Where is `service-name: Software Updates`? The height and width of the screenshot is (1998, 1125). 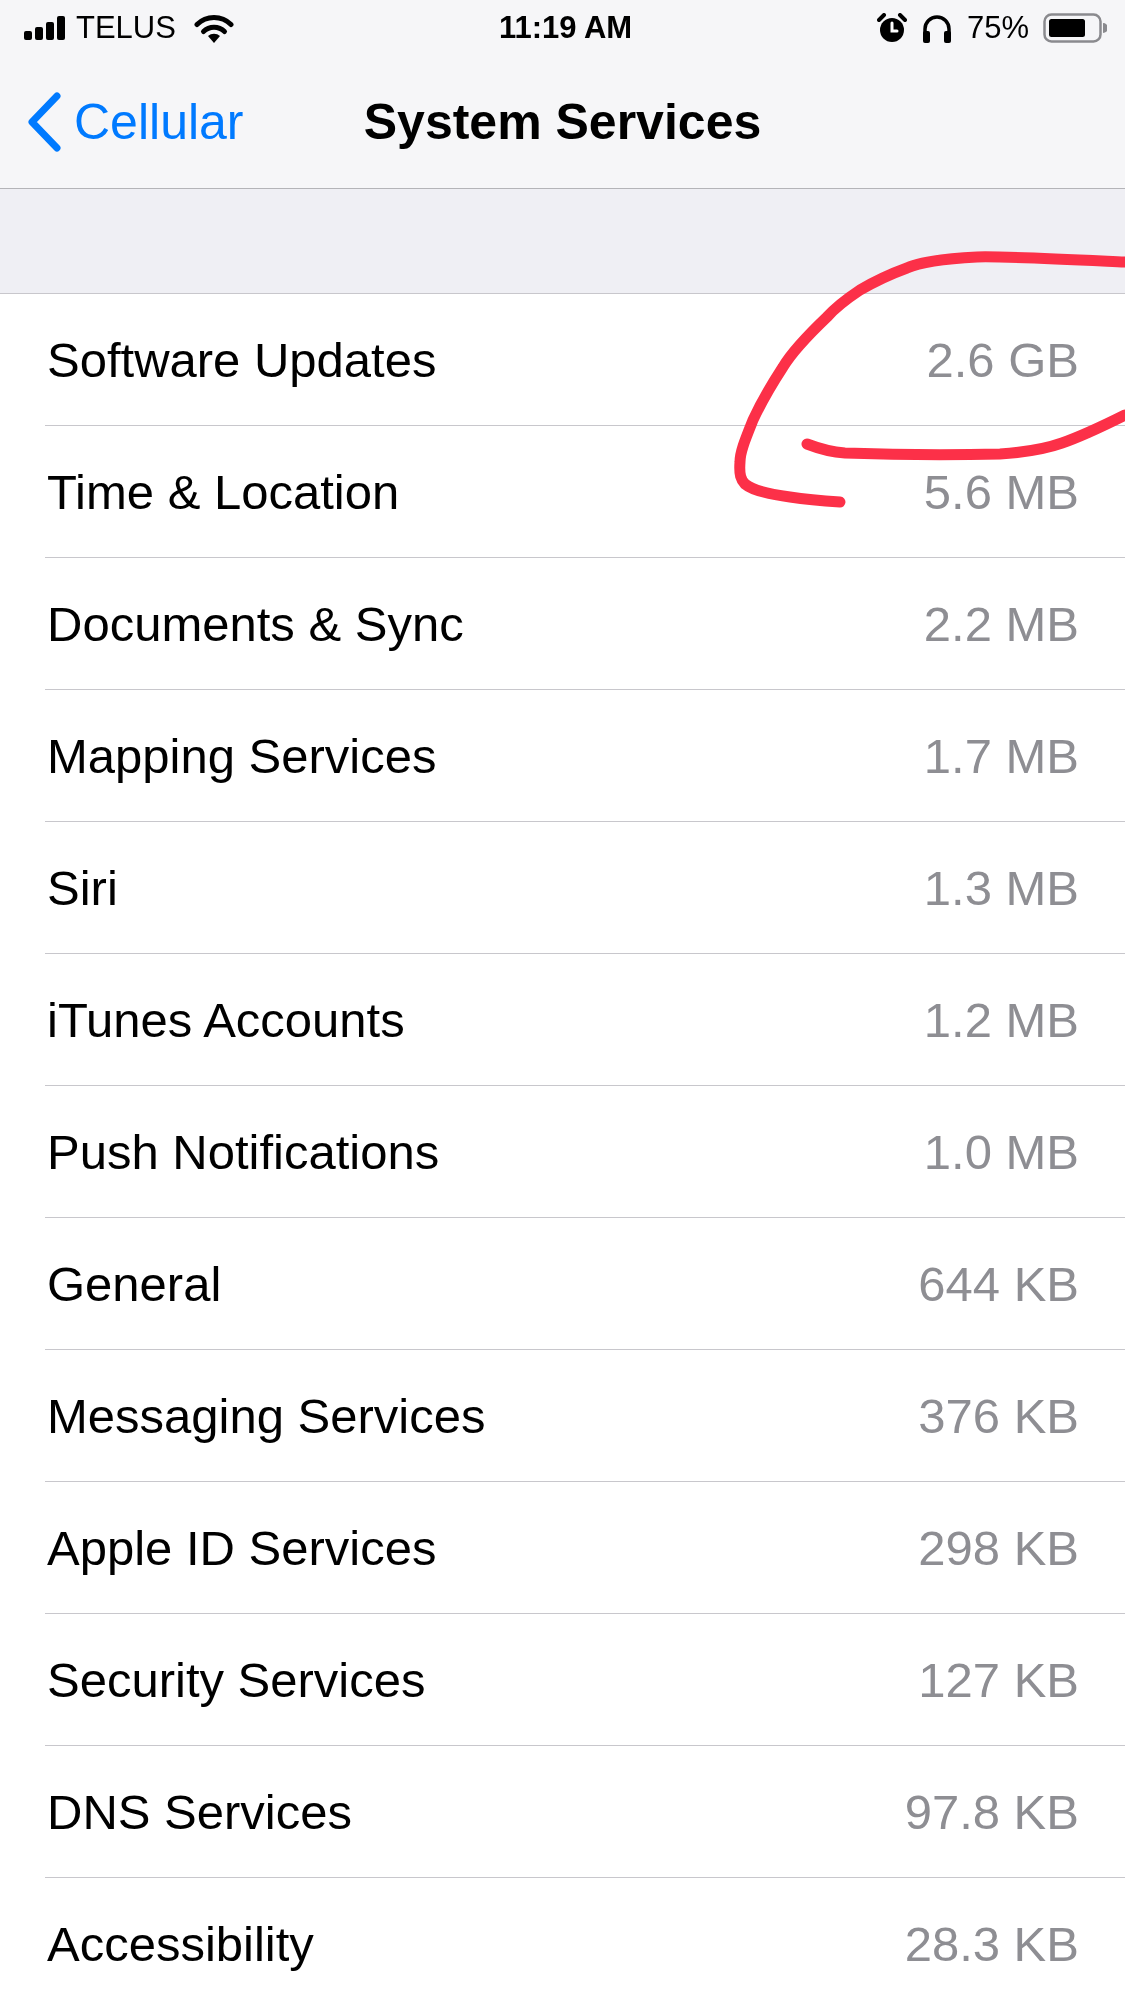
service-name: Software Updates is located at coordinates (242, 359).